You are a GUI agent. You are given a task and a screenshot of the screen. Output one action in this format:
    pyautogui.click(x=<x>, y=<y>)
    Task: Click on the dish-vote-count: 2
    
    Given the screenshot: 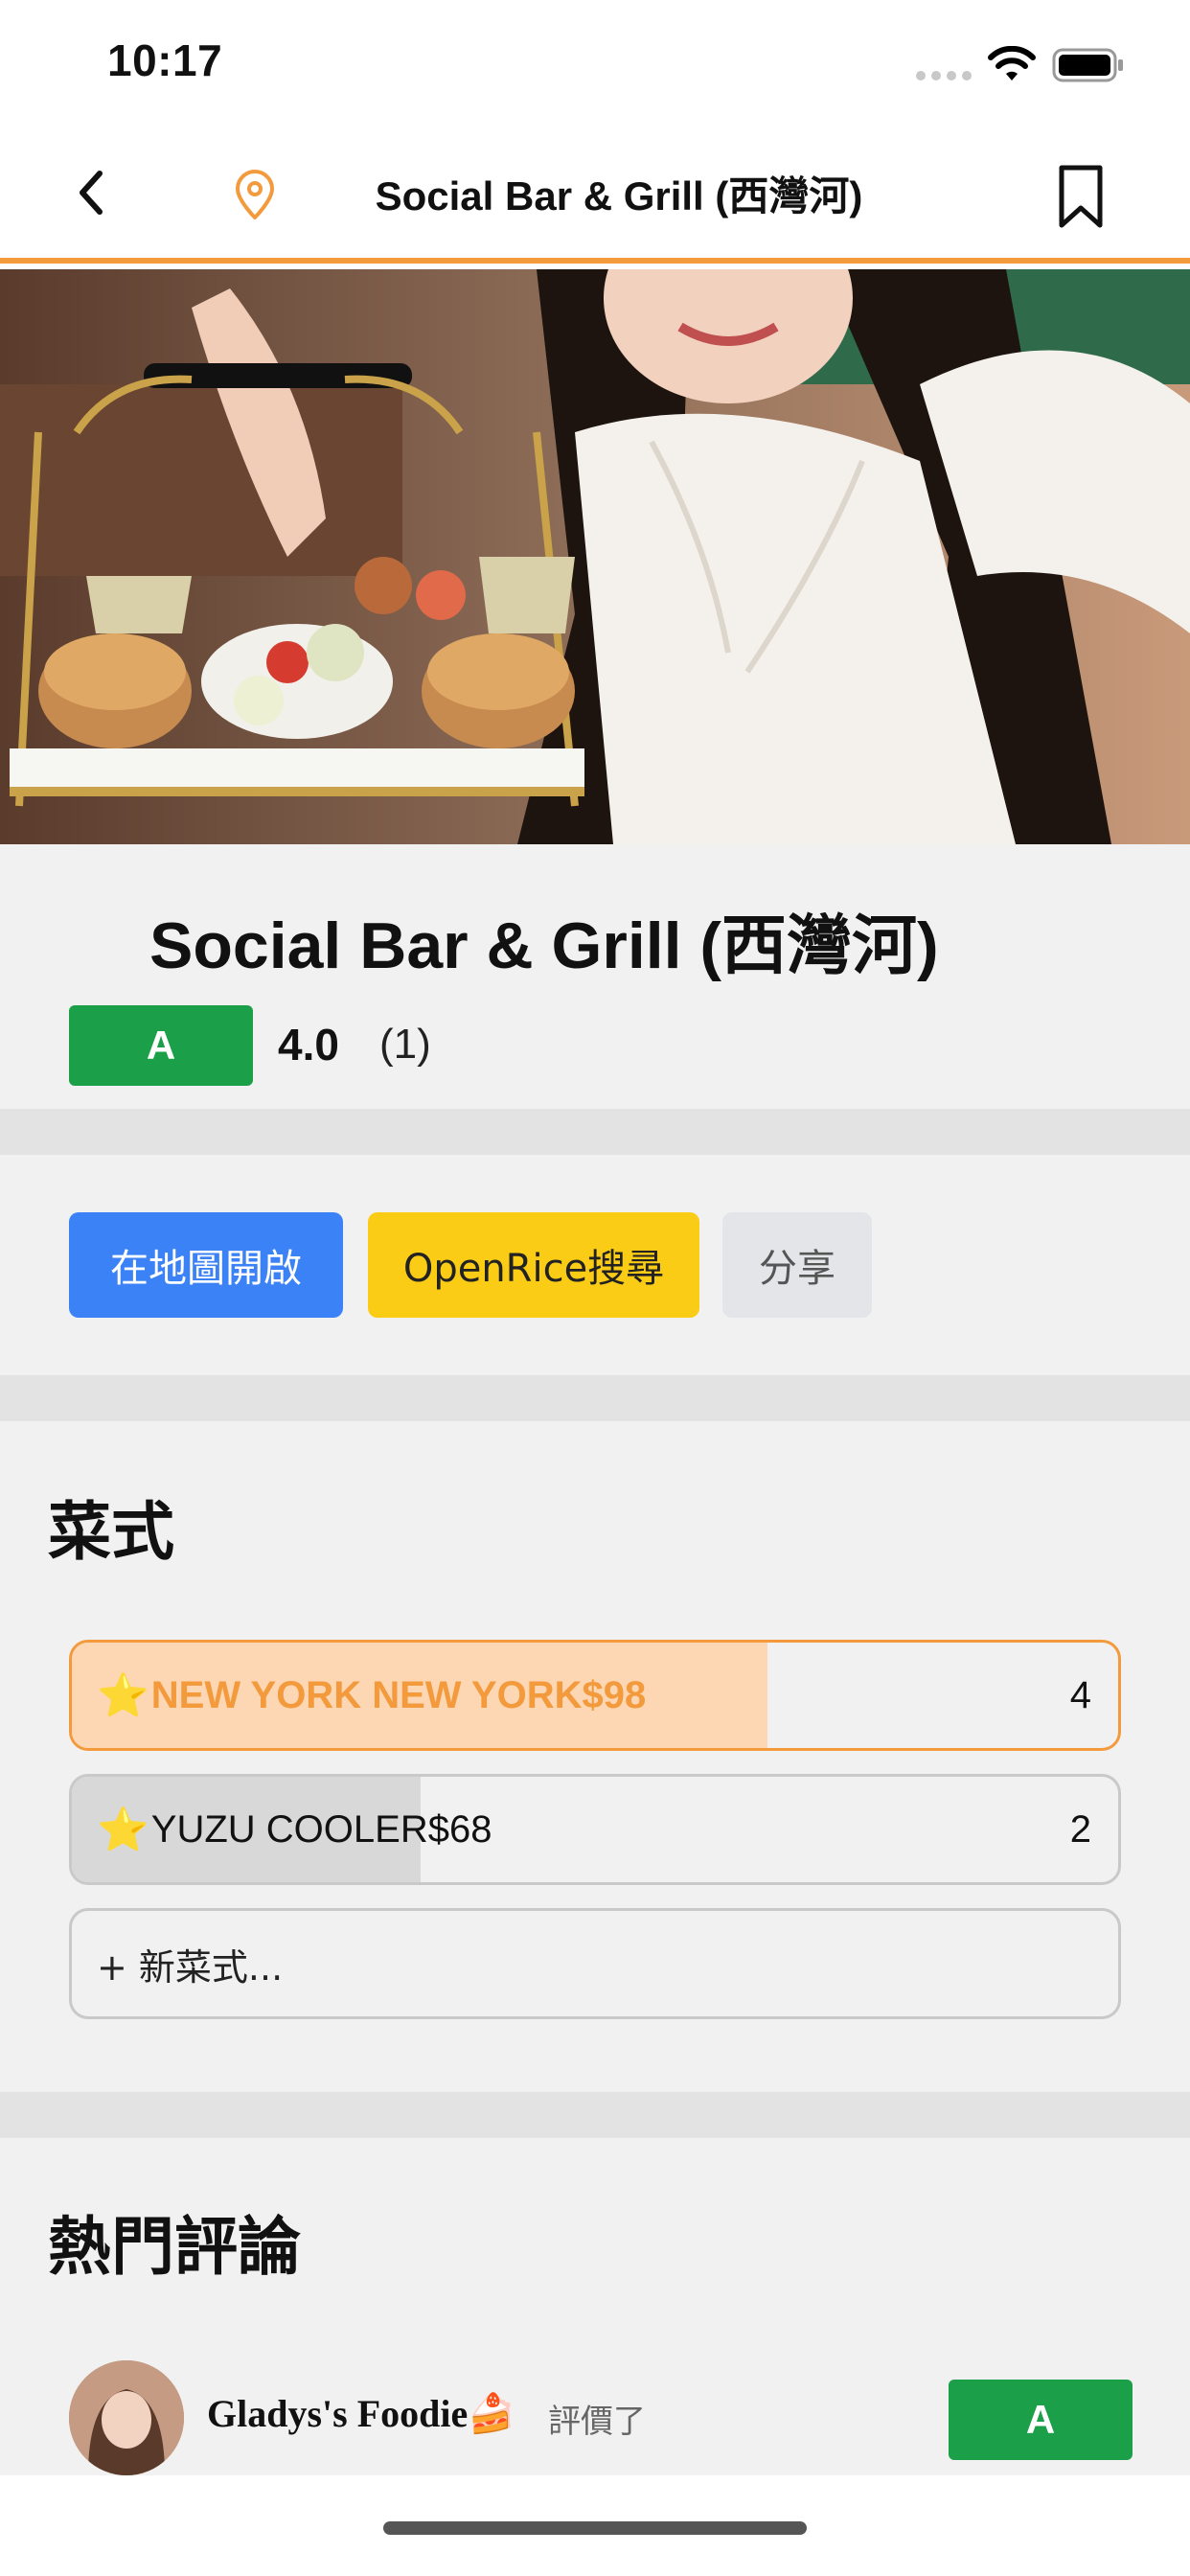 What is the action you would take?
    pyautogui.click(x=1080, y=1829)
    